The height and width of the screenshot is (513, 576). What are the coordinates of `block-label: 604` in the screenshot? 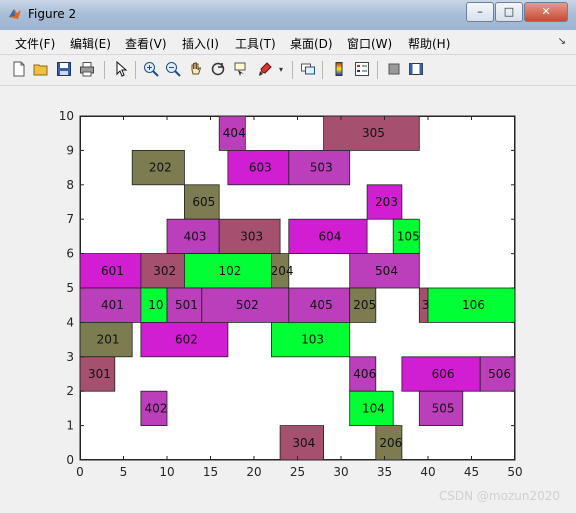 It's located at (329, 236).